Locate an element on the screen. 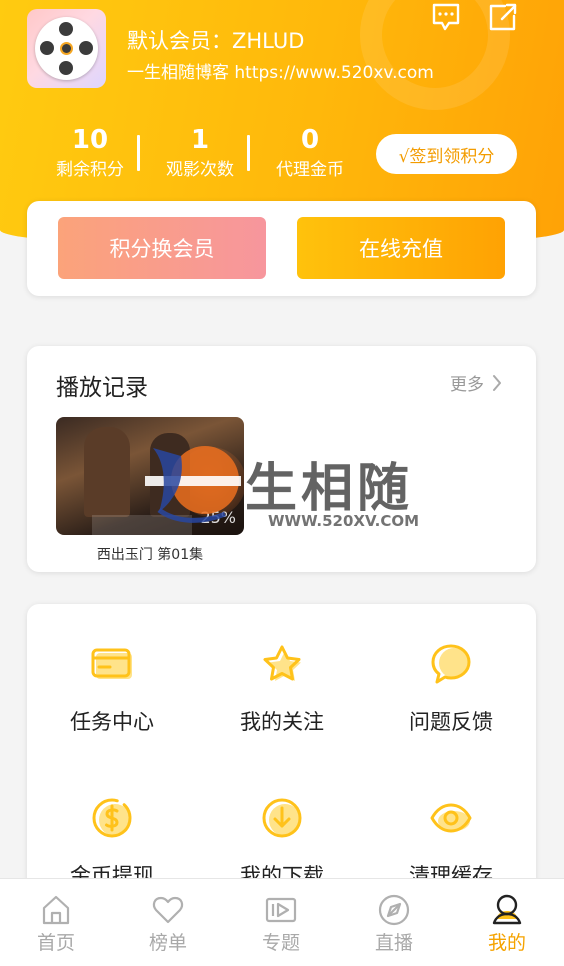 Image resolution: width=564 pixels, height=966 pixels. bottom-tab-bar: 首页 榜单 专题 直播 我的 is located at coordinates (282, 922).